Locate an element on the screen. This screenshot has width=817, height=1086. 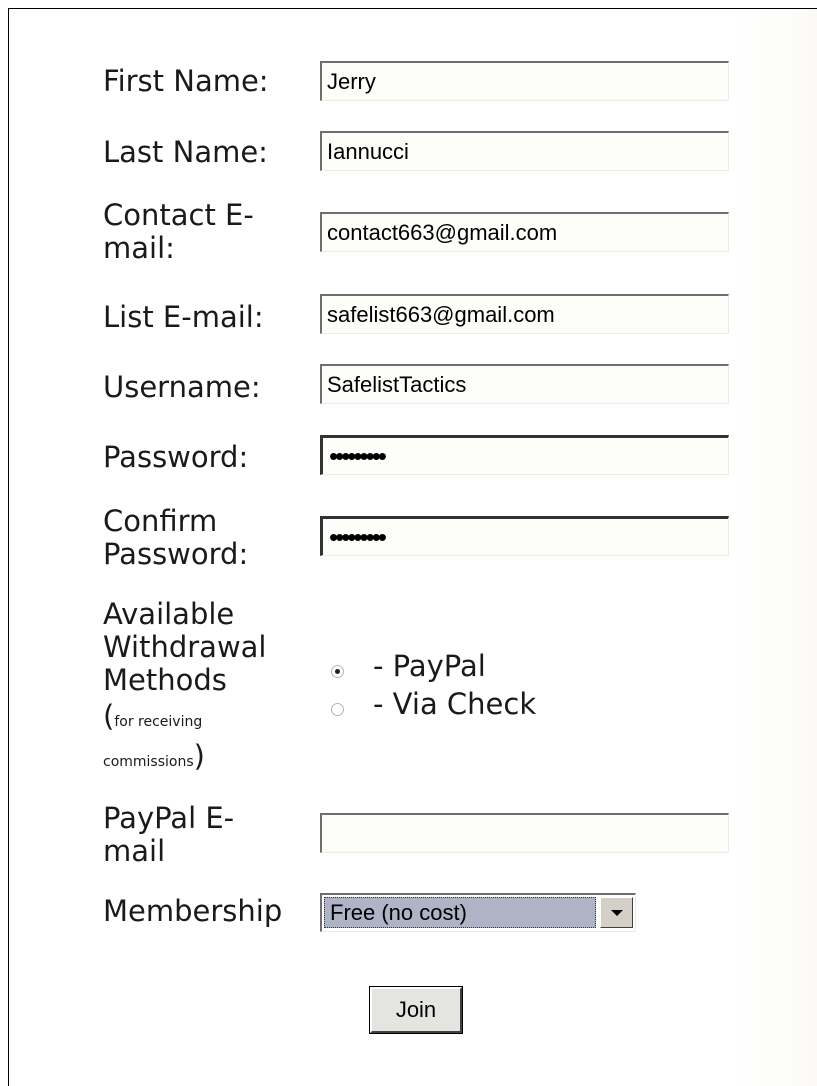
membership-select: Free (no cost) is located at coordinates (478, 912).